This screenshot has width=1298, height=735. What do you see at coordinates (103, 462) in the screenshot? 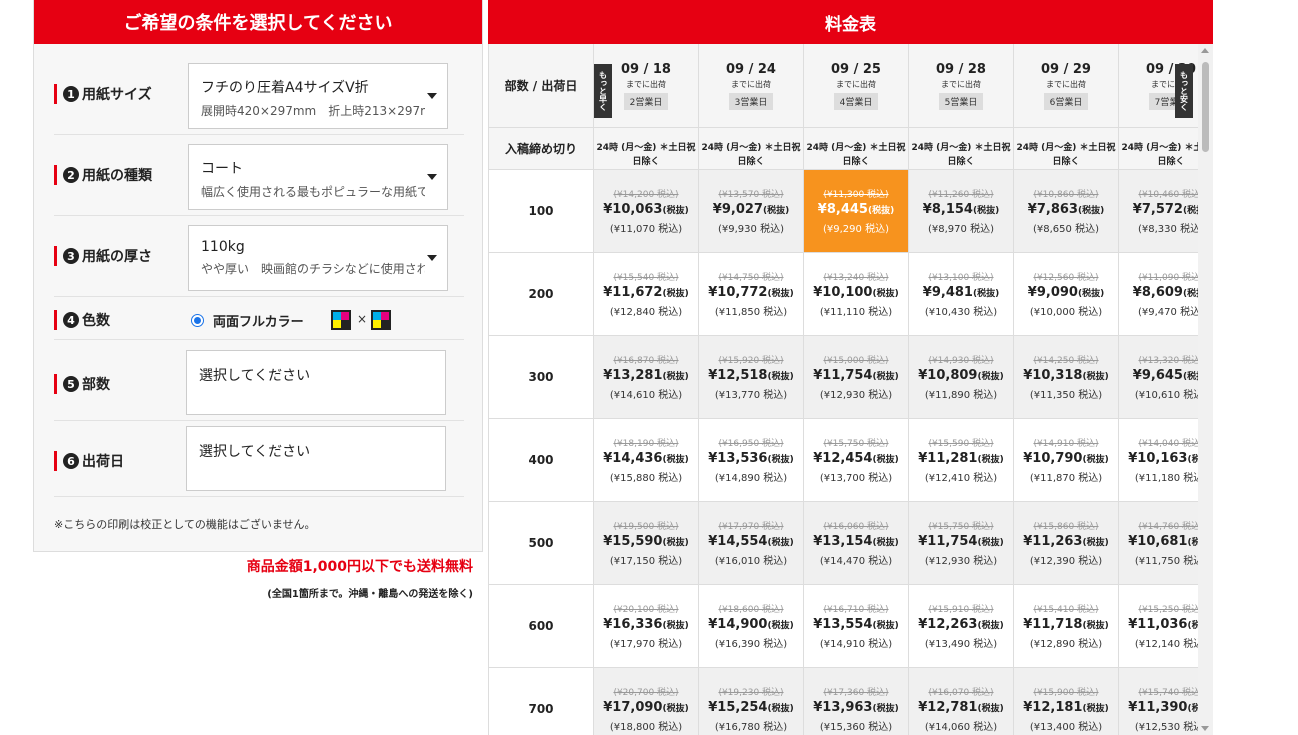
I see `option-label: 出荷日` at bounding box center [103, 462].